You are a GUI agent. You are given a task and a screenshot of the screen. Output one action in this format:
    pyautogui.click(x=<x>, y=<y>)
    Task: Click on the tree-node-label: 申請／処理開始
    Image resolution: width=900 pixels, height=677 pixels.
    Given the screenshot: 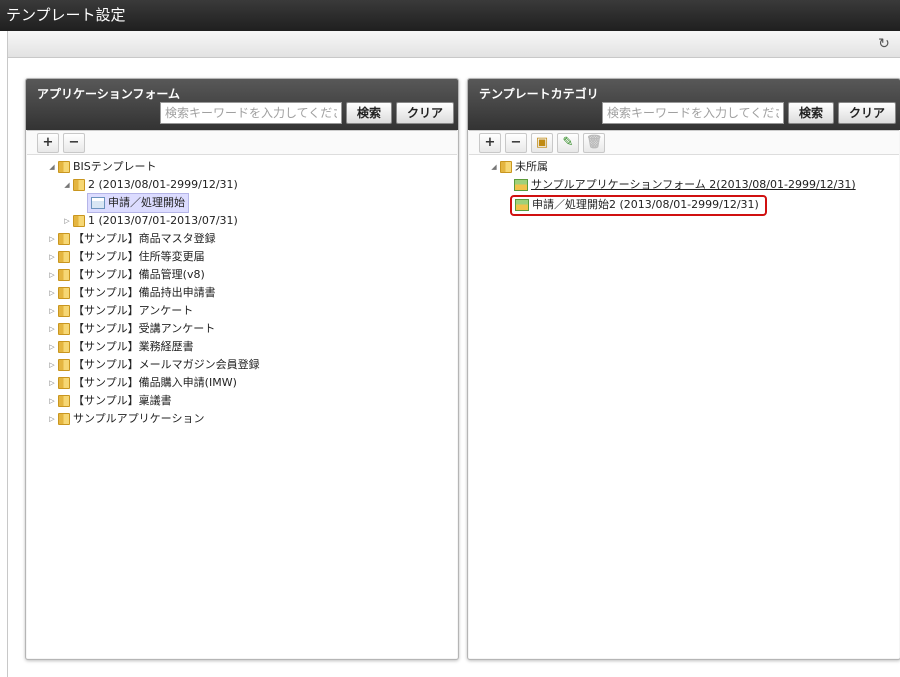 What is the action you would take?
    pyautogui.click(x=146, y=202)
    